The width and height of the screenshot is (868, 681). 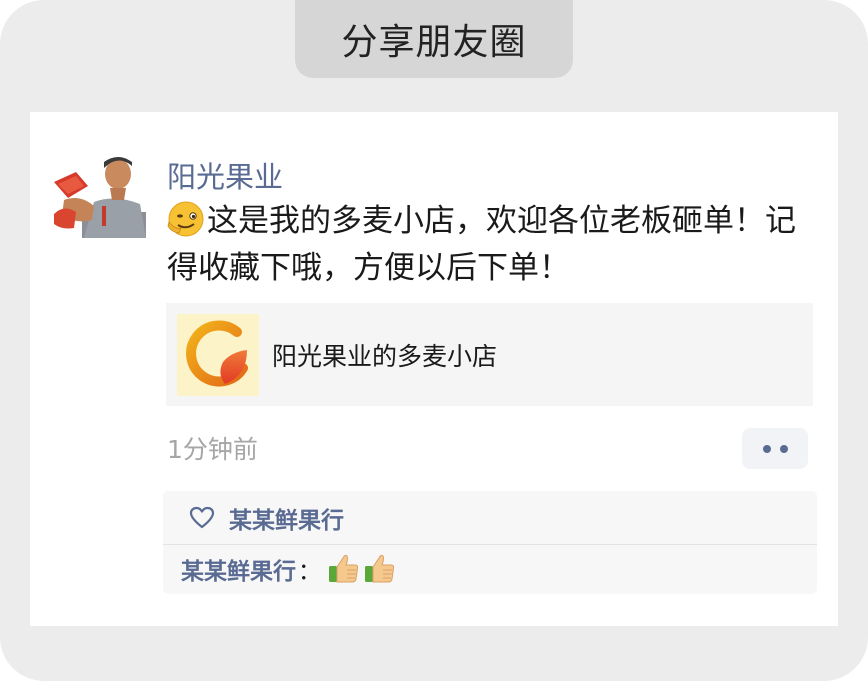 I want to click on post-text: 这是我的多麦小店，欢迎各位老板砸单！记得收藏下哦，方便以后下单！, so click(x=487, y=245).